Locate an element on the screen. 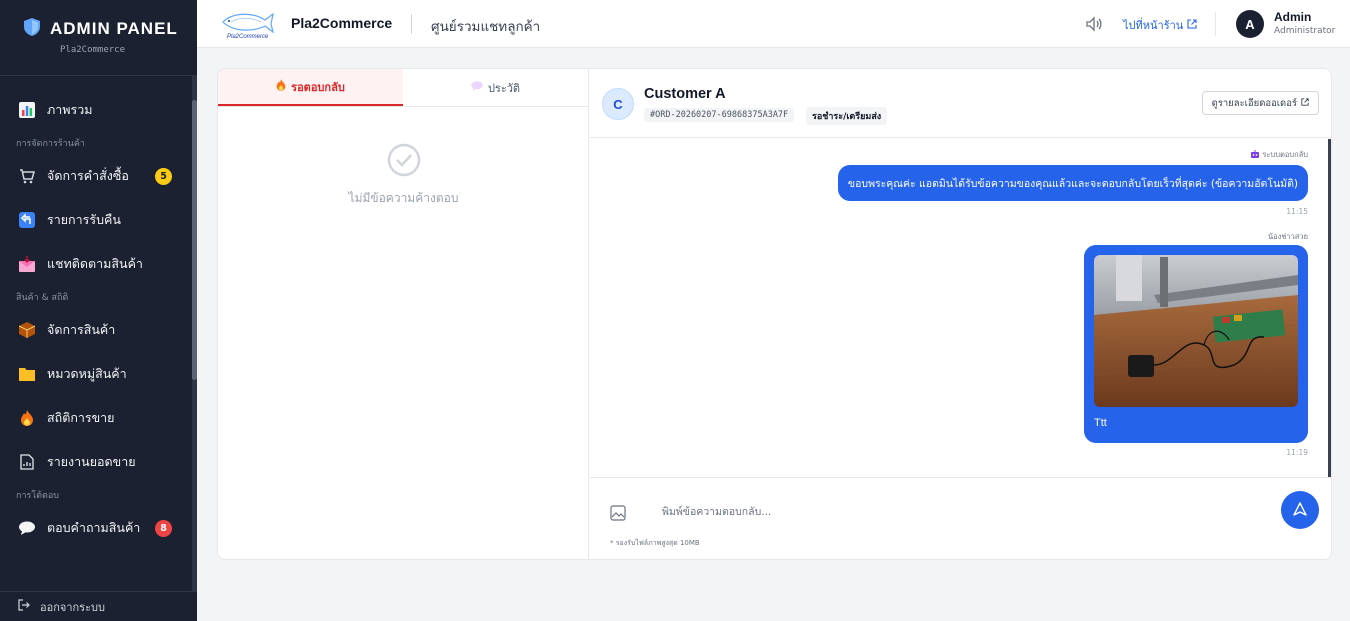  check-circle-icon is located at coordinates (404, 162).